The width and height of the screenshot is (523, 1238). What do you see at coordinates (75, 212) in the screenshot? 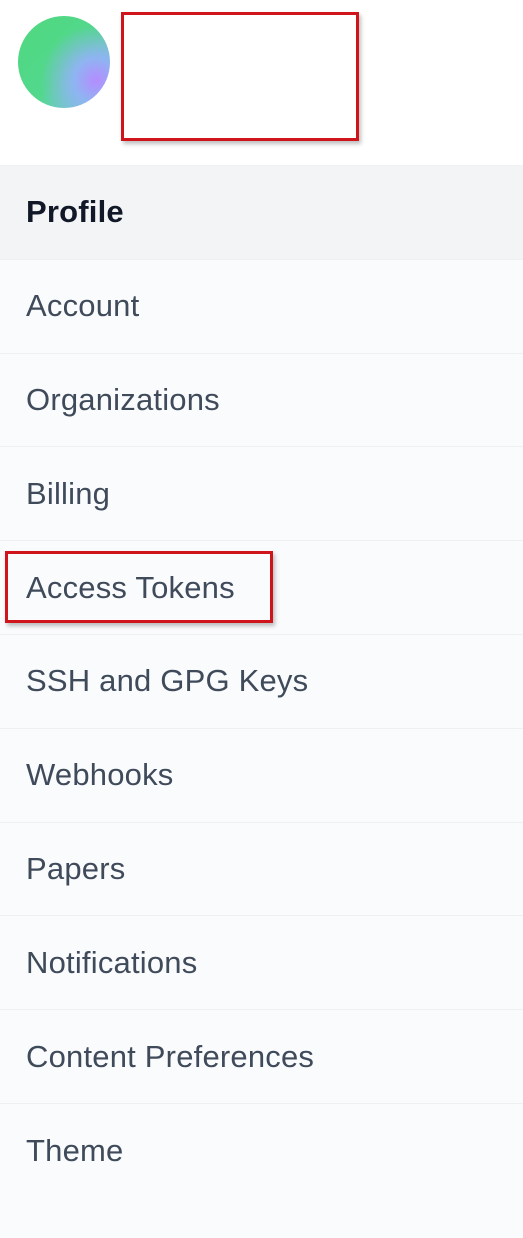
I see `sidebar-item-label: Profile` at bounding box center [75, 212].